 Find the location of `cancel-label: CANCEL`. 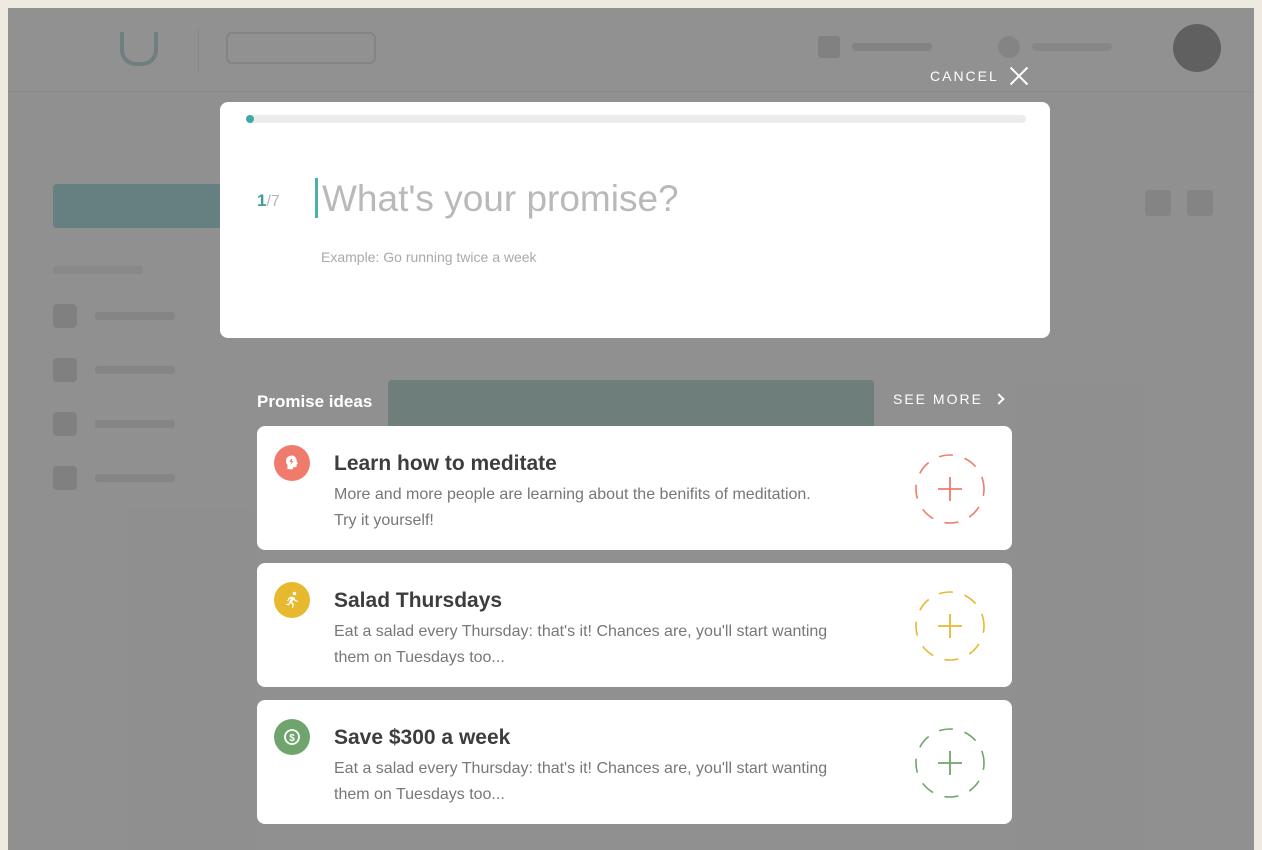

cancel-label: CANCEL is located at coordinates (964, 76).